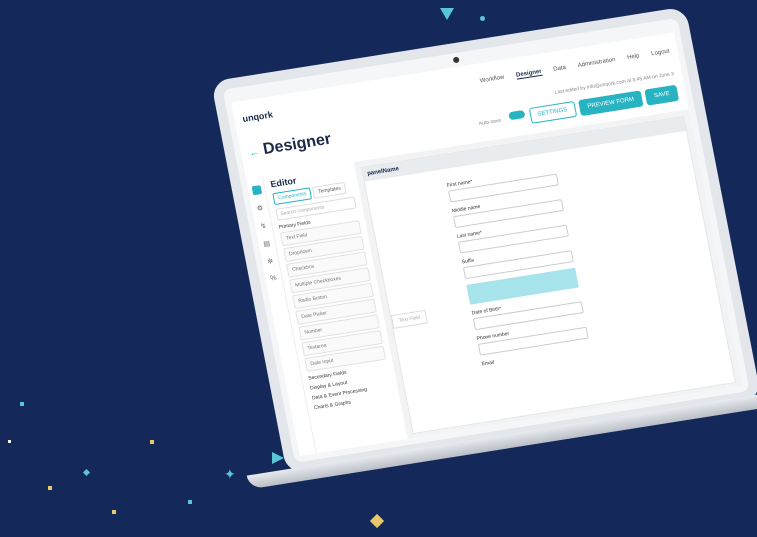 The image size is (757, 537). Describe the element at coordinates (492, 80) in the screenshot. I see `nav-workflow: Workflow` at that location.